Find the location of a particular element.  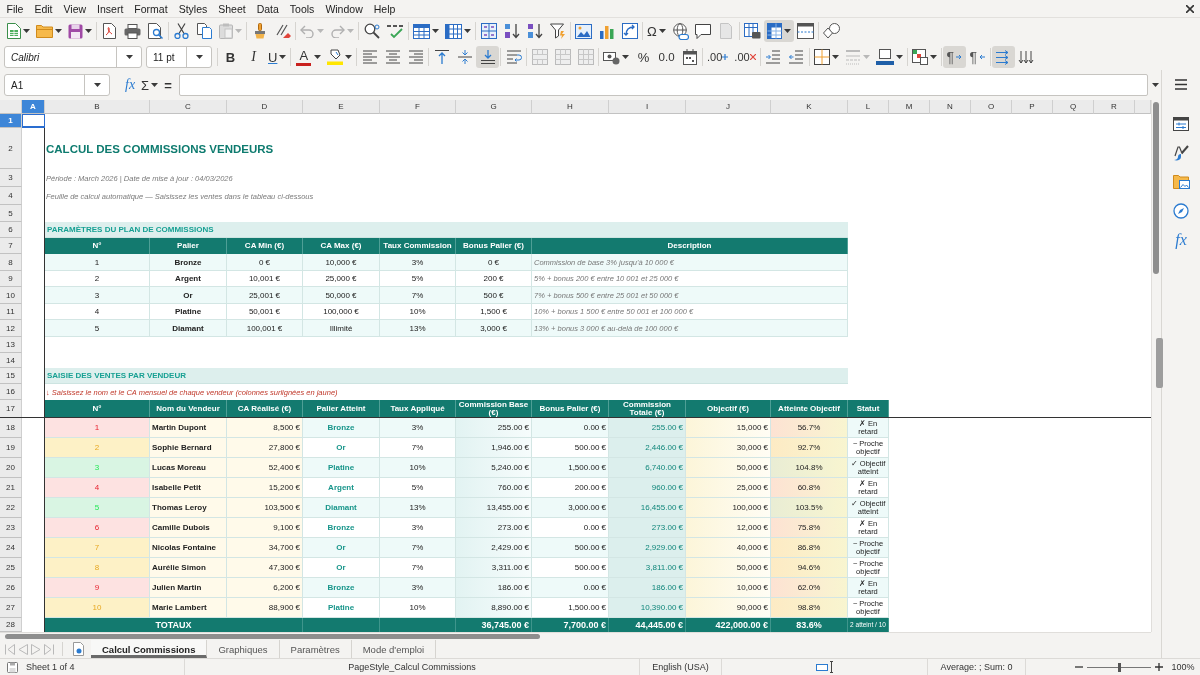

image-icon is located at coordinates (583, 31).